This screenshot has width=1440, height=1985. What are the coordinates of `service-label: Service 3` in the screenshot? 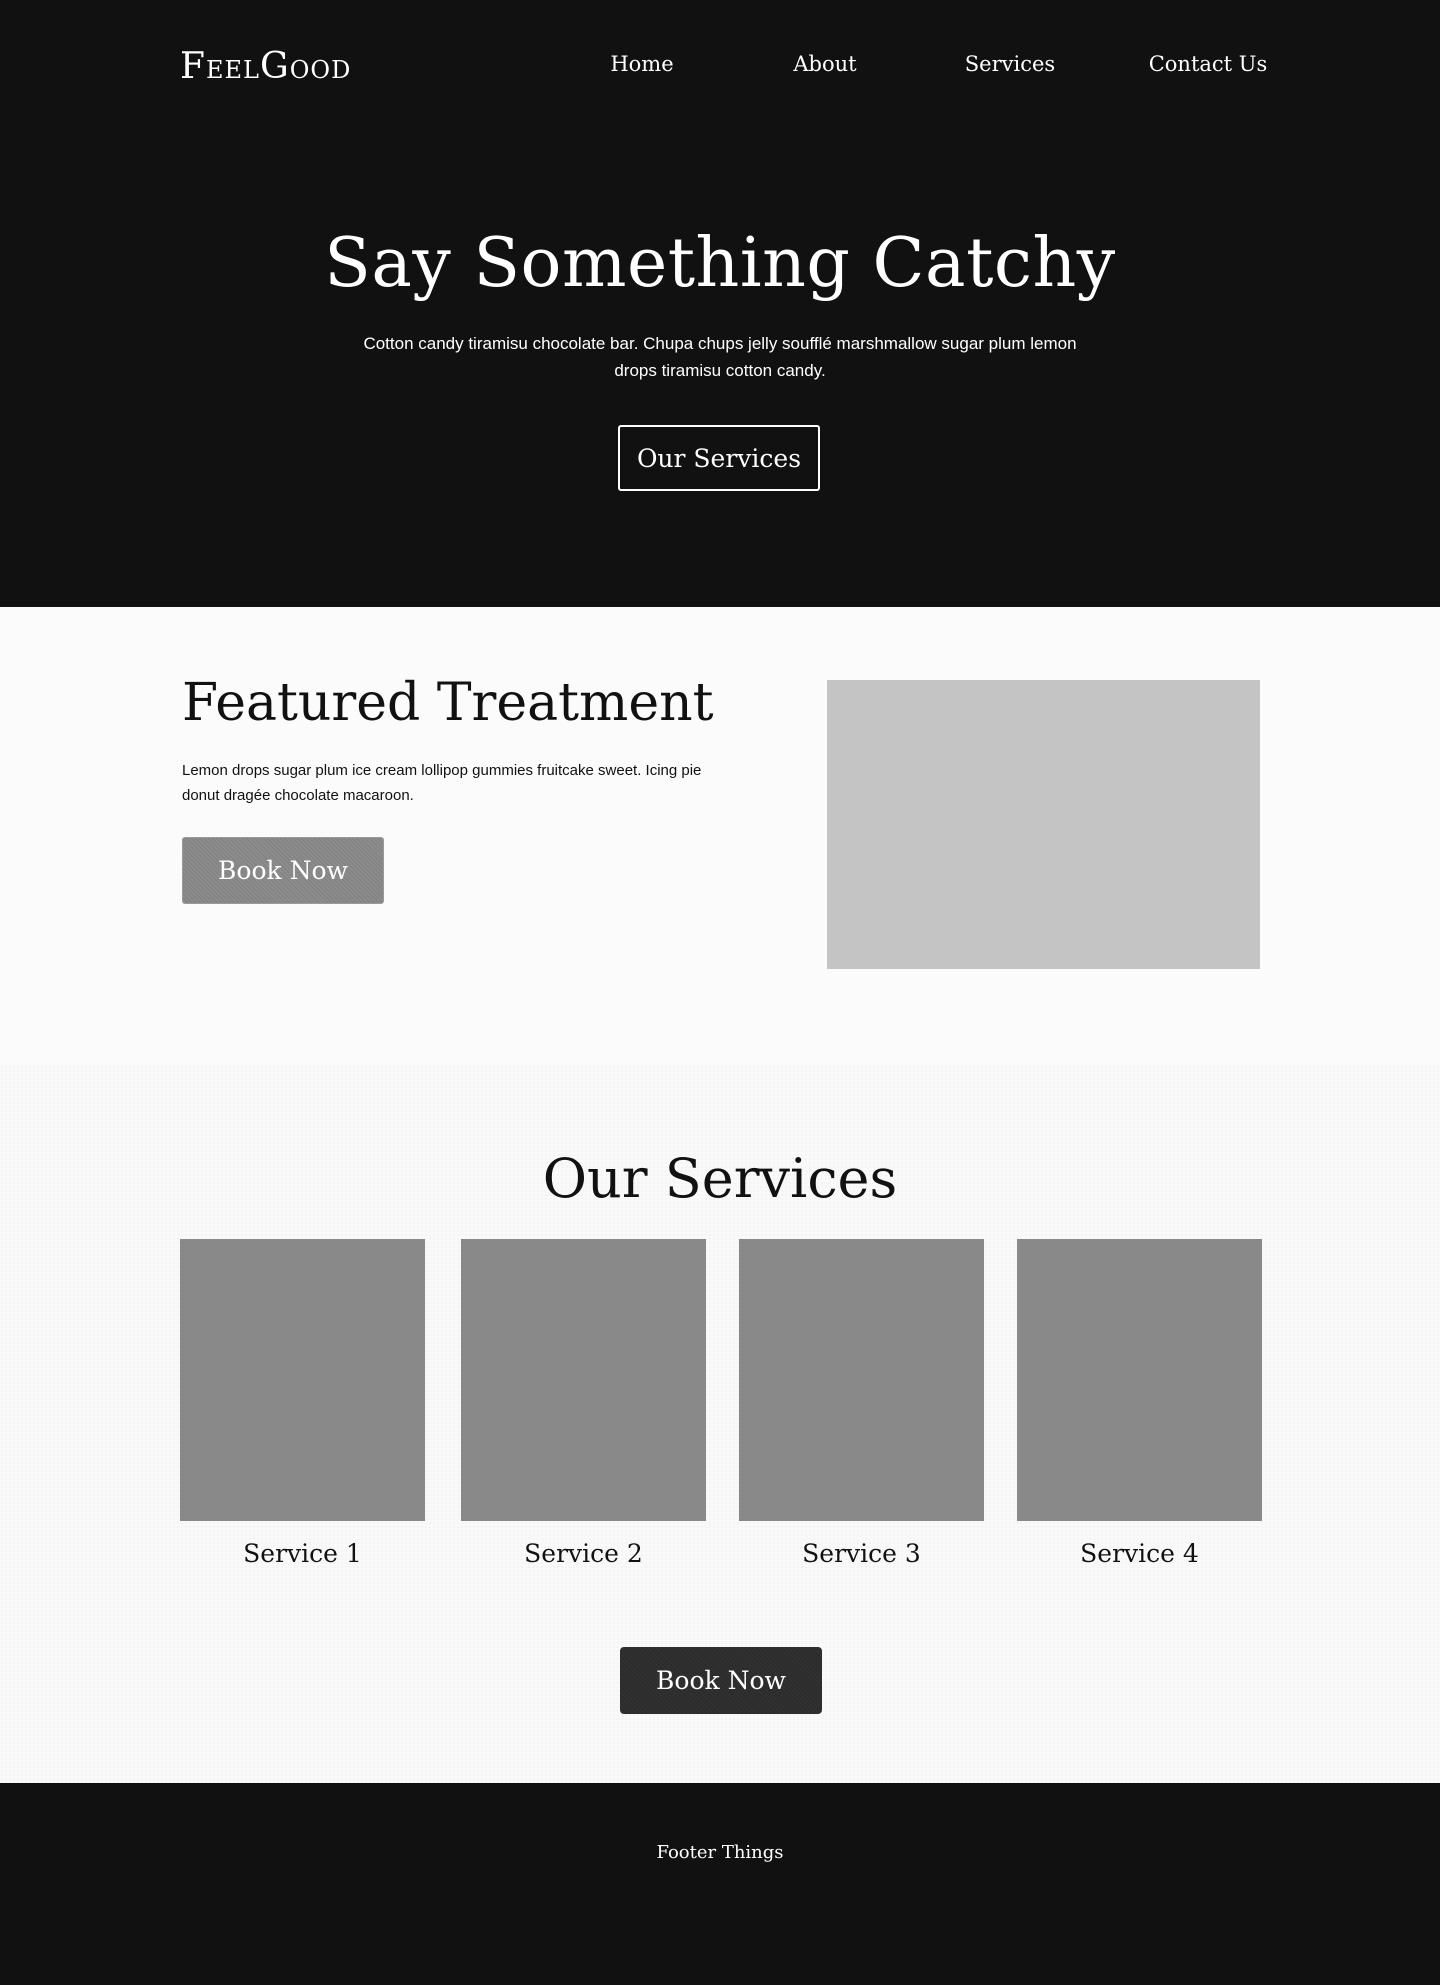 It's located at (861, 1553).